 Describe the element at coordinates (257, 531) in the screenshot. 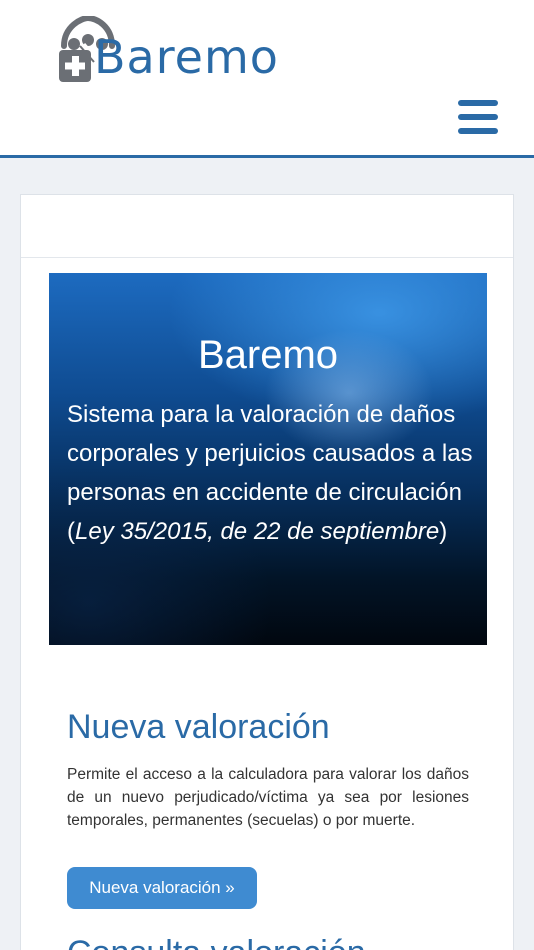

I see `hero-law-reference: Ley 35/2015, de 22 de septiembre` at that location.